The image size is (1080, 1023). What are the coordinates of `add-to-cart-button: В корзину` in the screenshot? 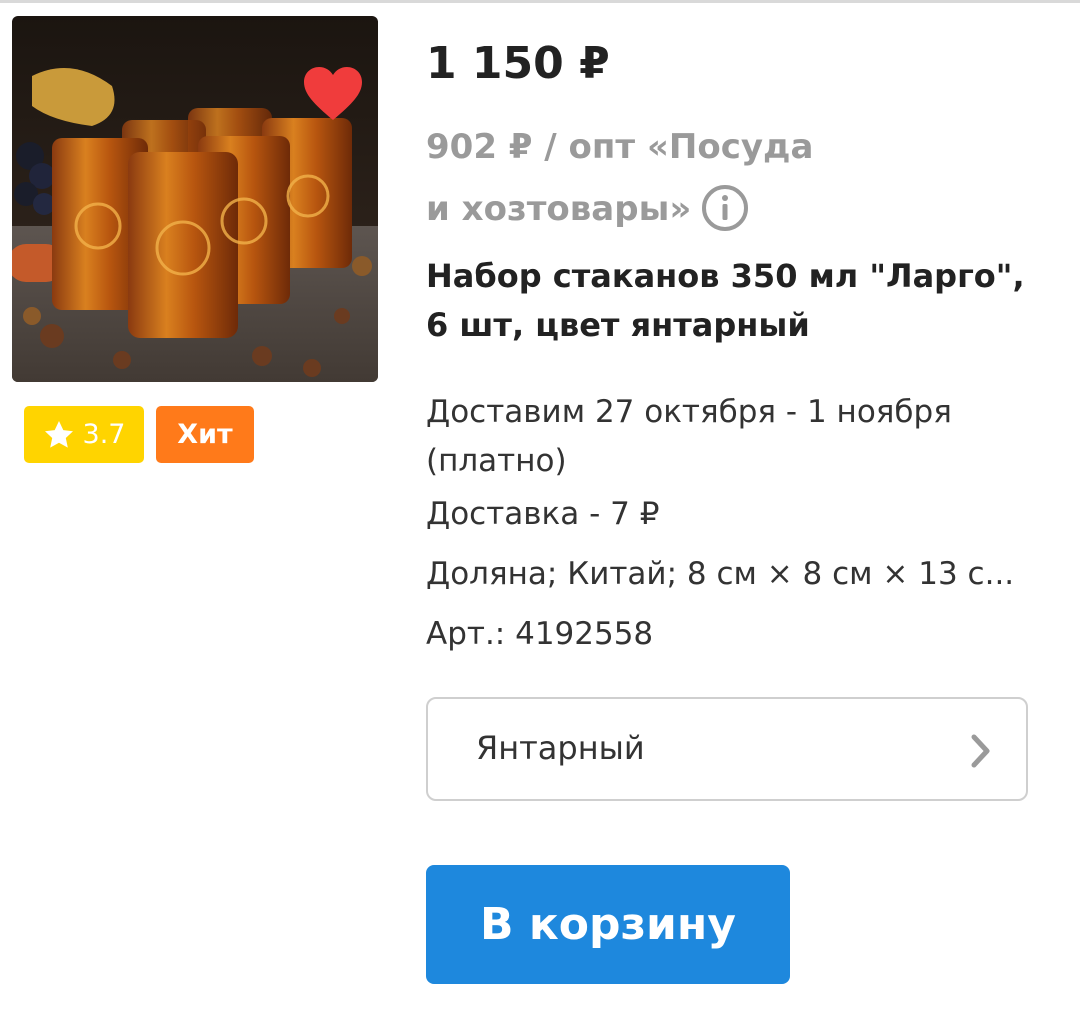 It's located at (608, 924).